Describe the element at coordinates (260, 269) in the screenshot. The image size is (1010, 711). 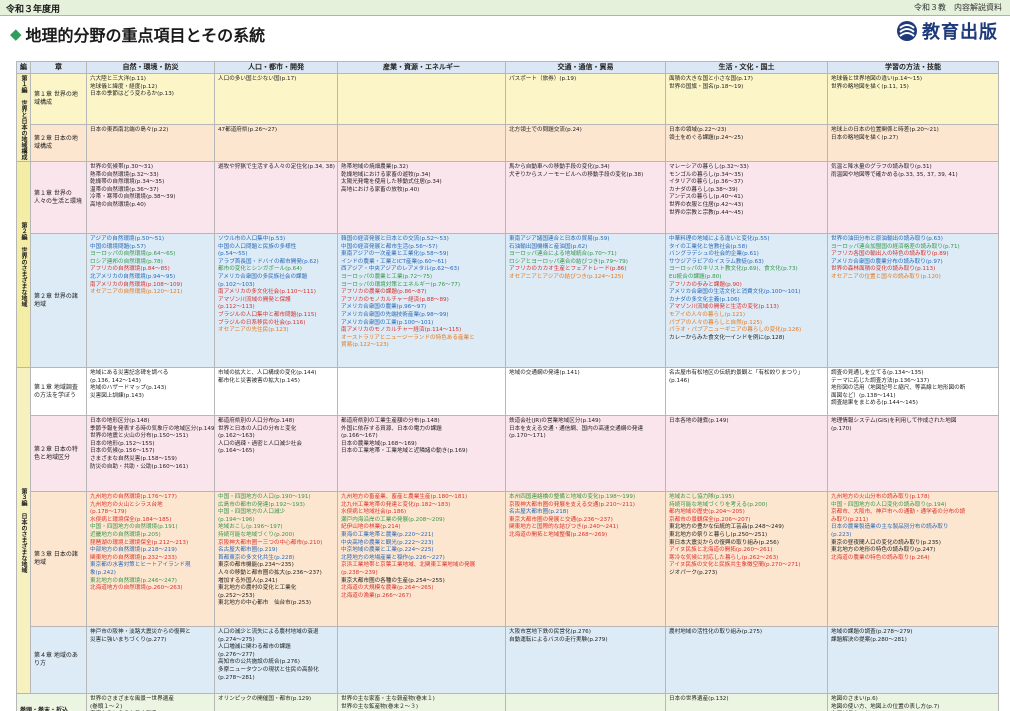
I see `cell-line: 都市の変化とシンガポール(p.64)` at that location.